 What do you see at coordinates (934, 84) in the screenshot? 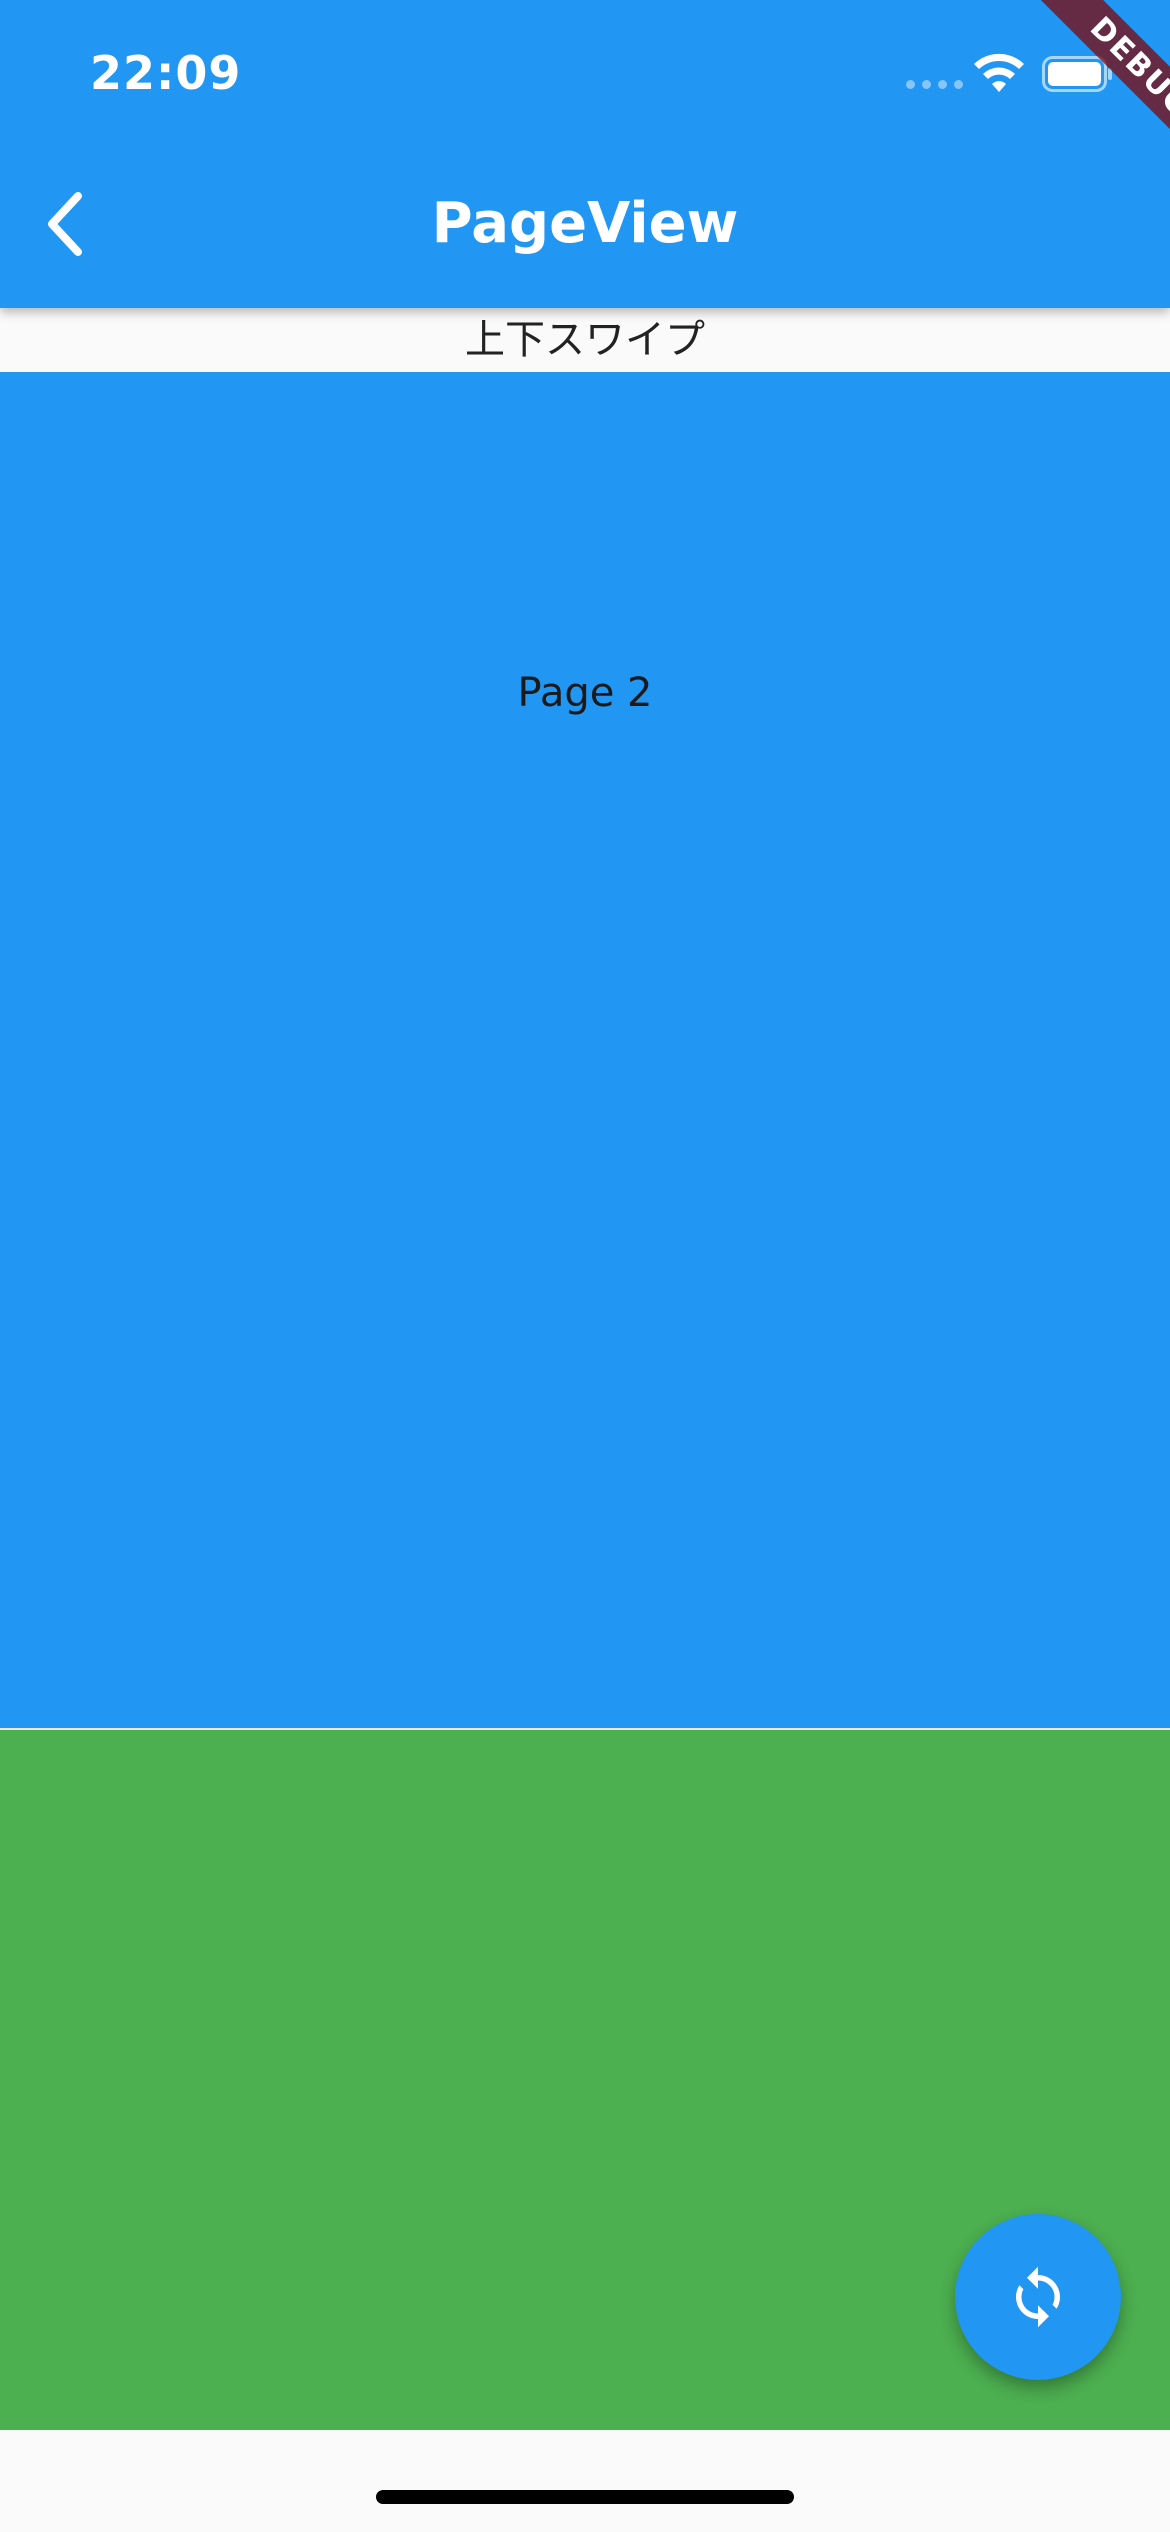
I see `signal-dots-icon` at bounding box center [934, 84].